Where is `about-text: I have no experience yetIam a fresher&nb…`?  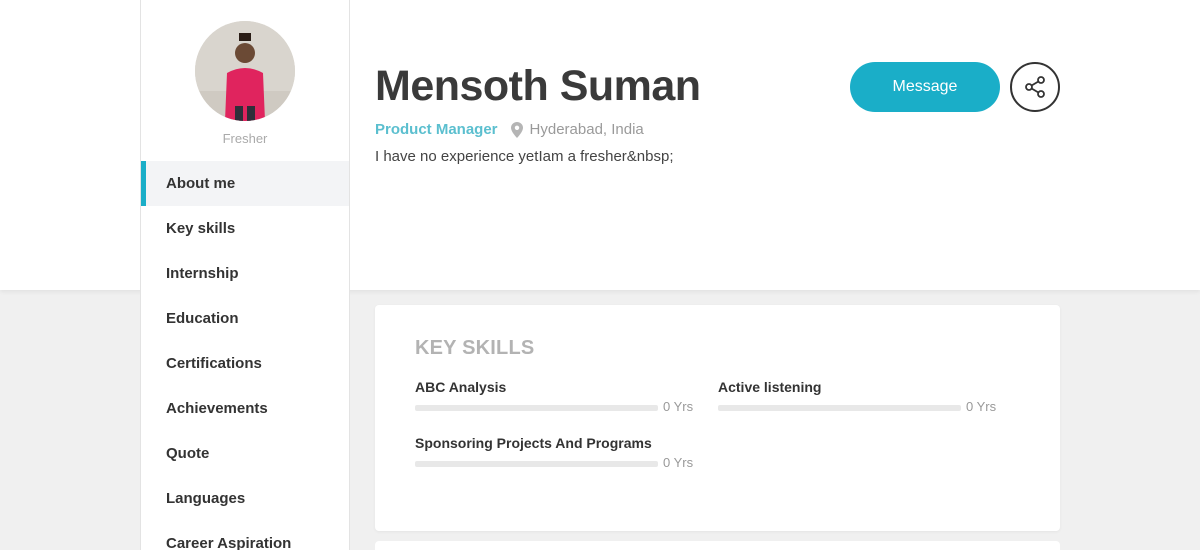 about-text: I have no experience yetIam a fresher&nb… is located at coordinates (524, 156).